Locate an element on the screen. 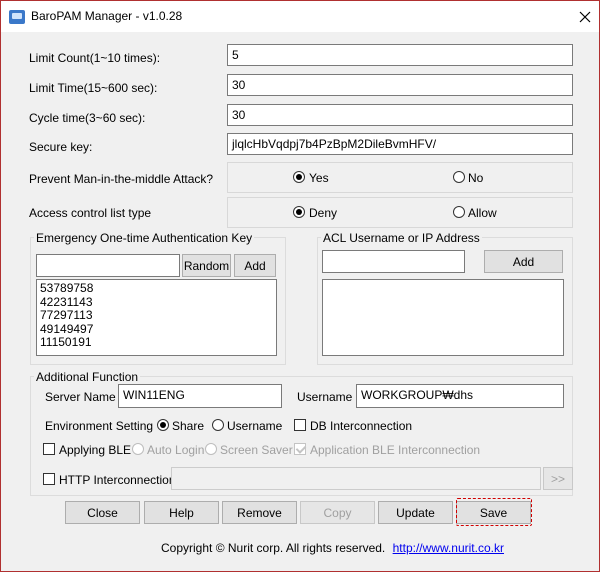 The image size is (602, 574). additional-function-title: Additional Function is located at coordinates (87, 377).